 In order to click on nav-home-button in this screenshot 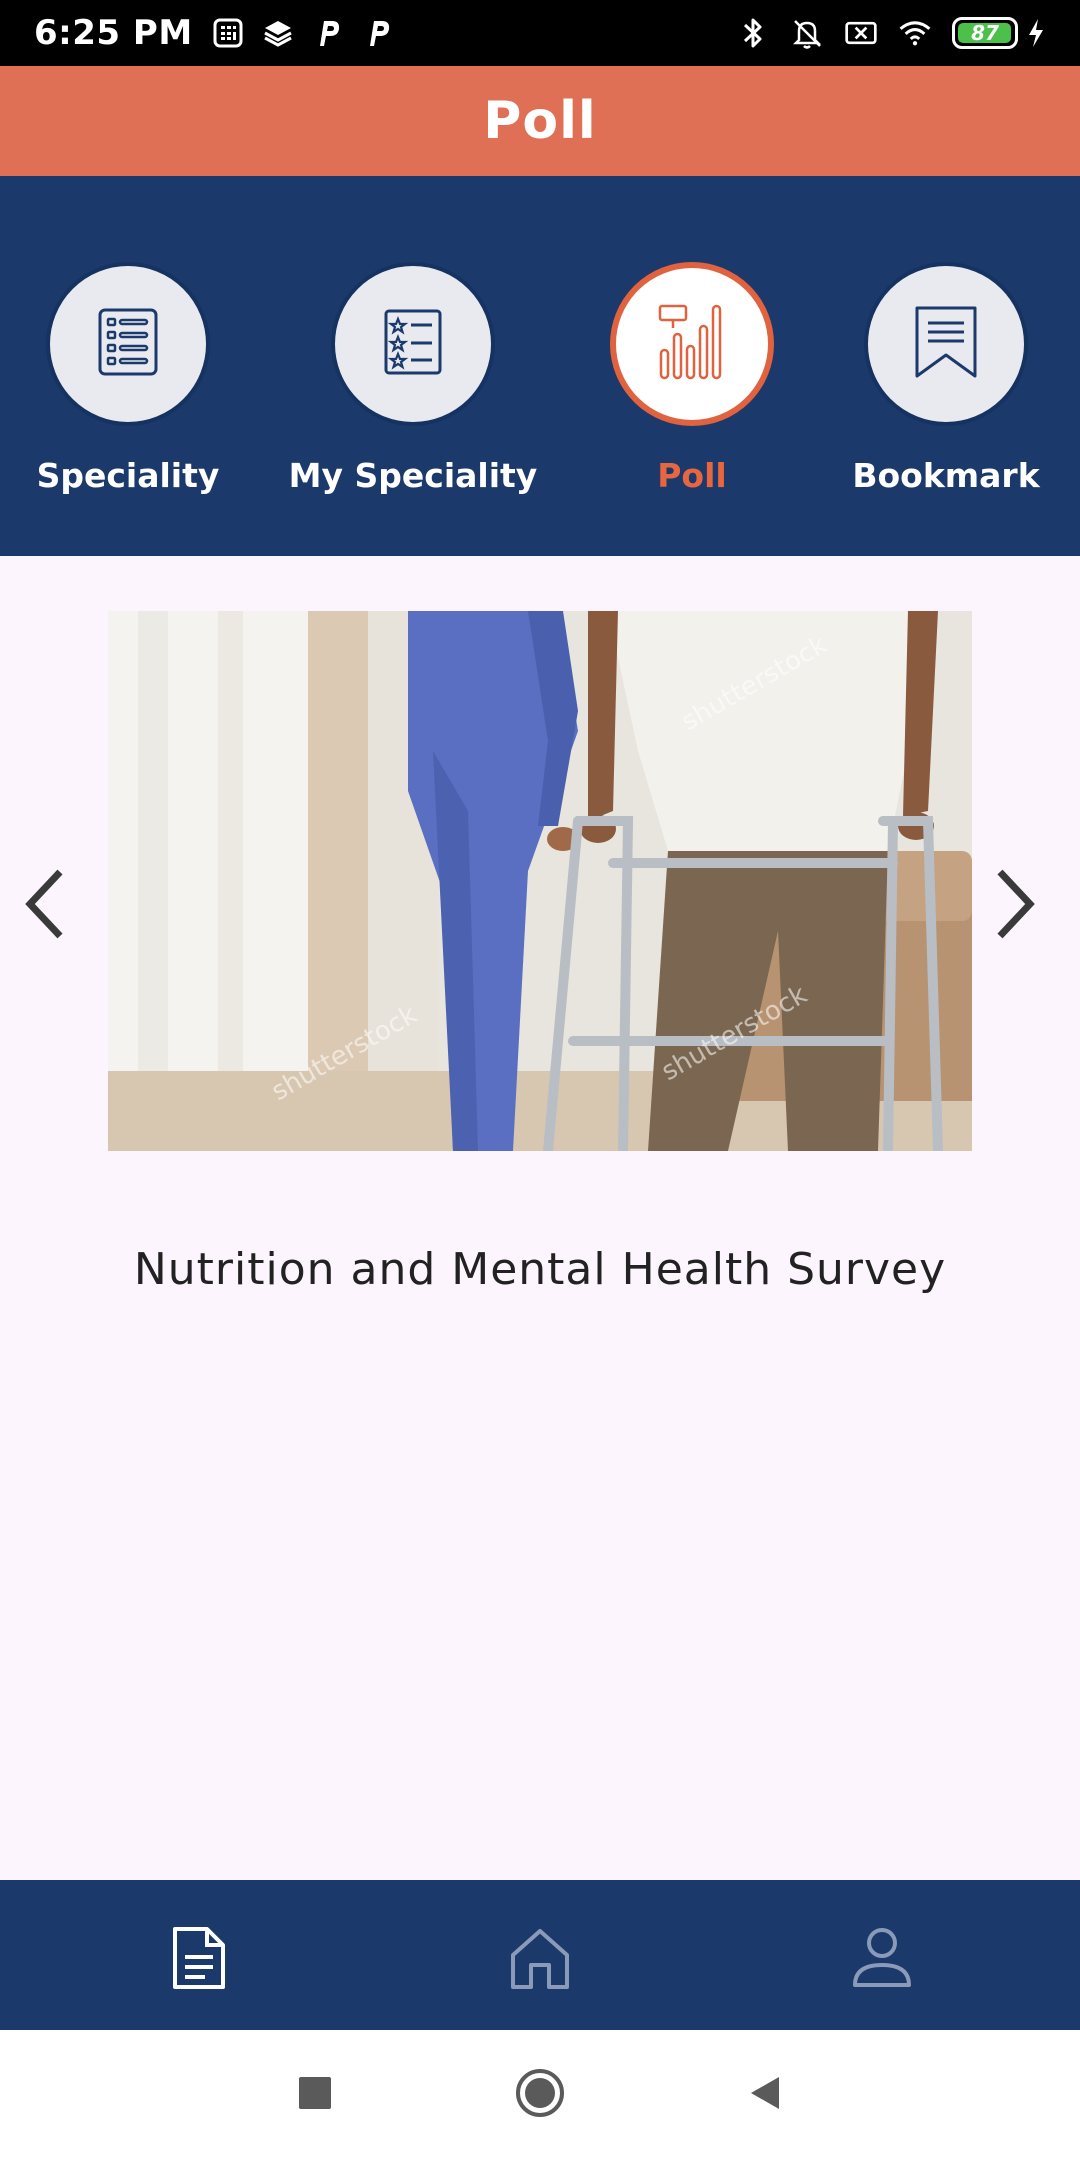, I will do `click(540, 1960)`.